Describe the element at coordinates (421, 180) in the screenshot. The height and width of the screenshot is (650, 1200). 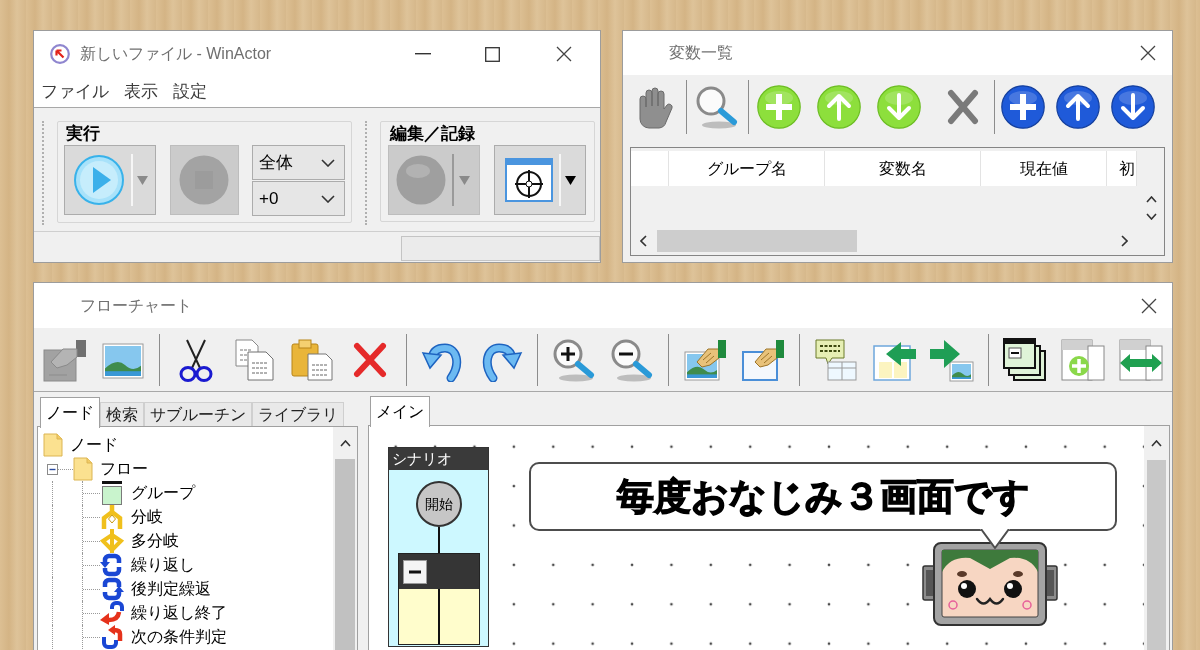
I see `record-icon` at that location.